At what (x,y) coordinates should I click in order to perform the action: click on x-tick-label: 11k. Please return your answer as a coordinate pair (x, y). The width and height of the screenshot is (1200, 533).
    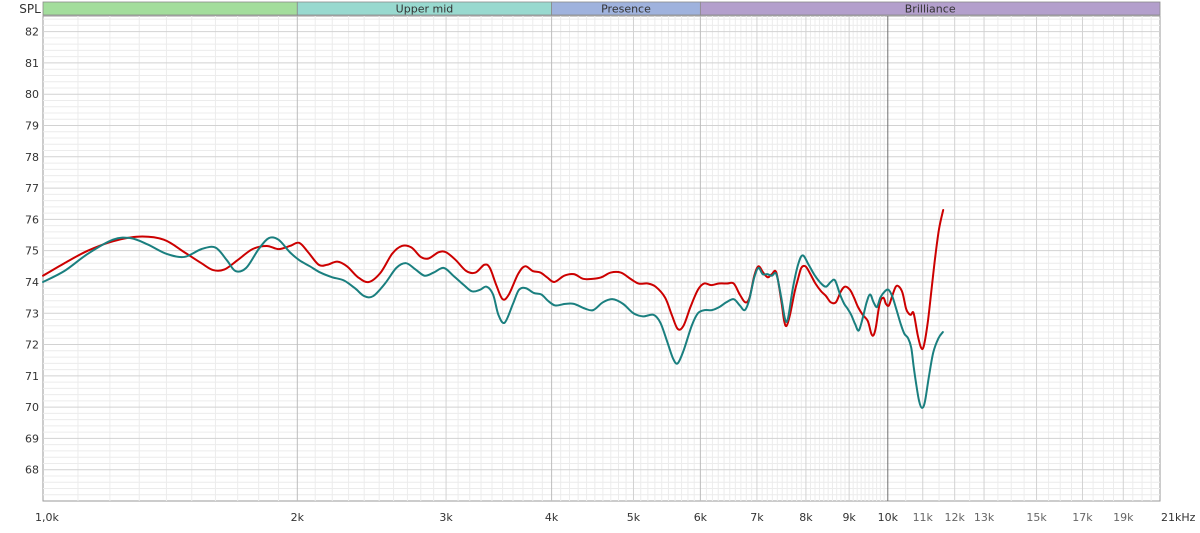
    Looking at the image, I should click on (923, 517).